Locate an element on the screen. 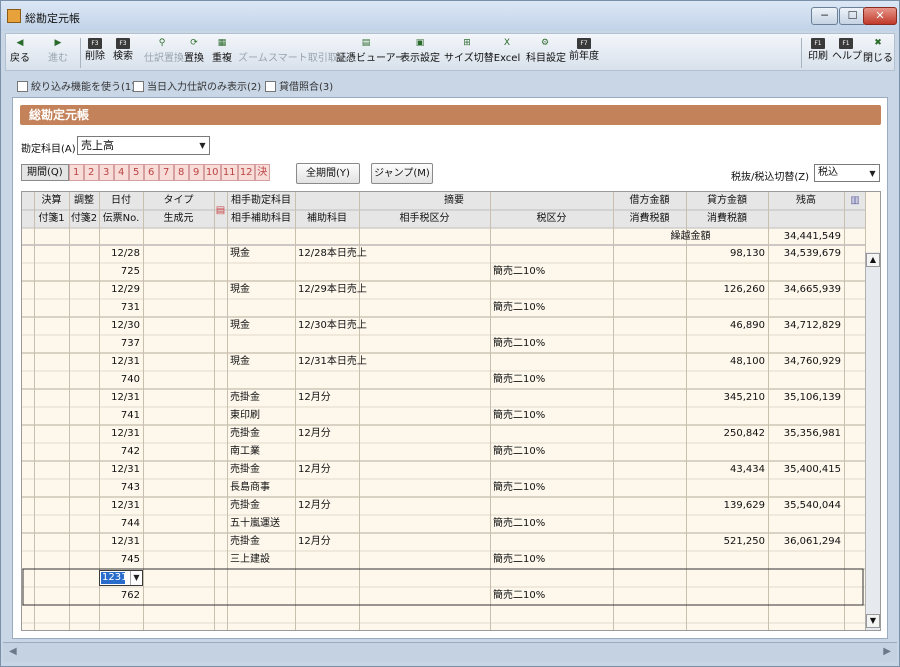  counter-sub-cell: 長島商事 is located at coordinates (261, 487).